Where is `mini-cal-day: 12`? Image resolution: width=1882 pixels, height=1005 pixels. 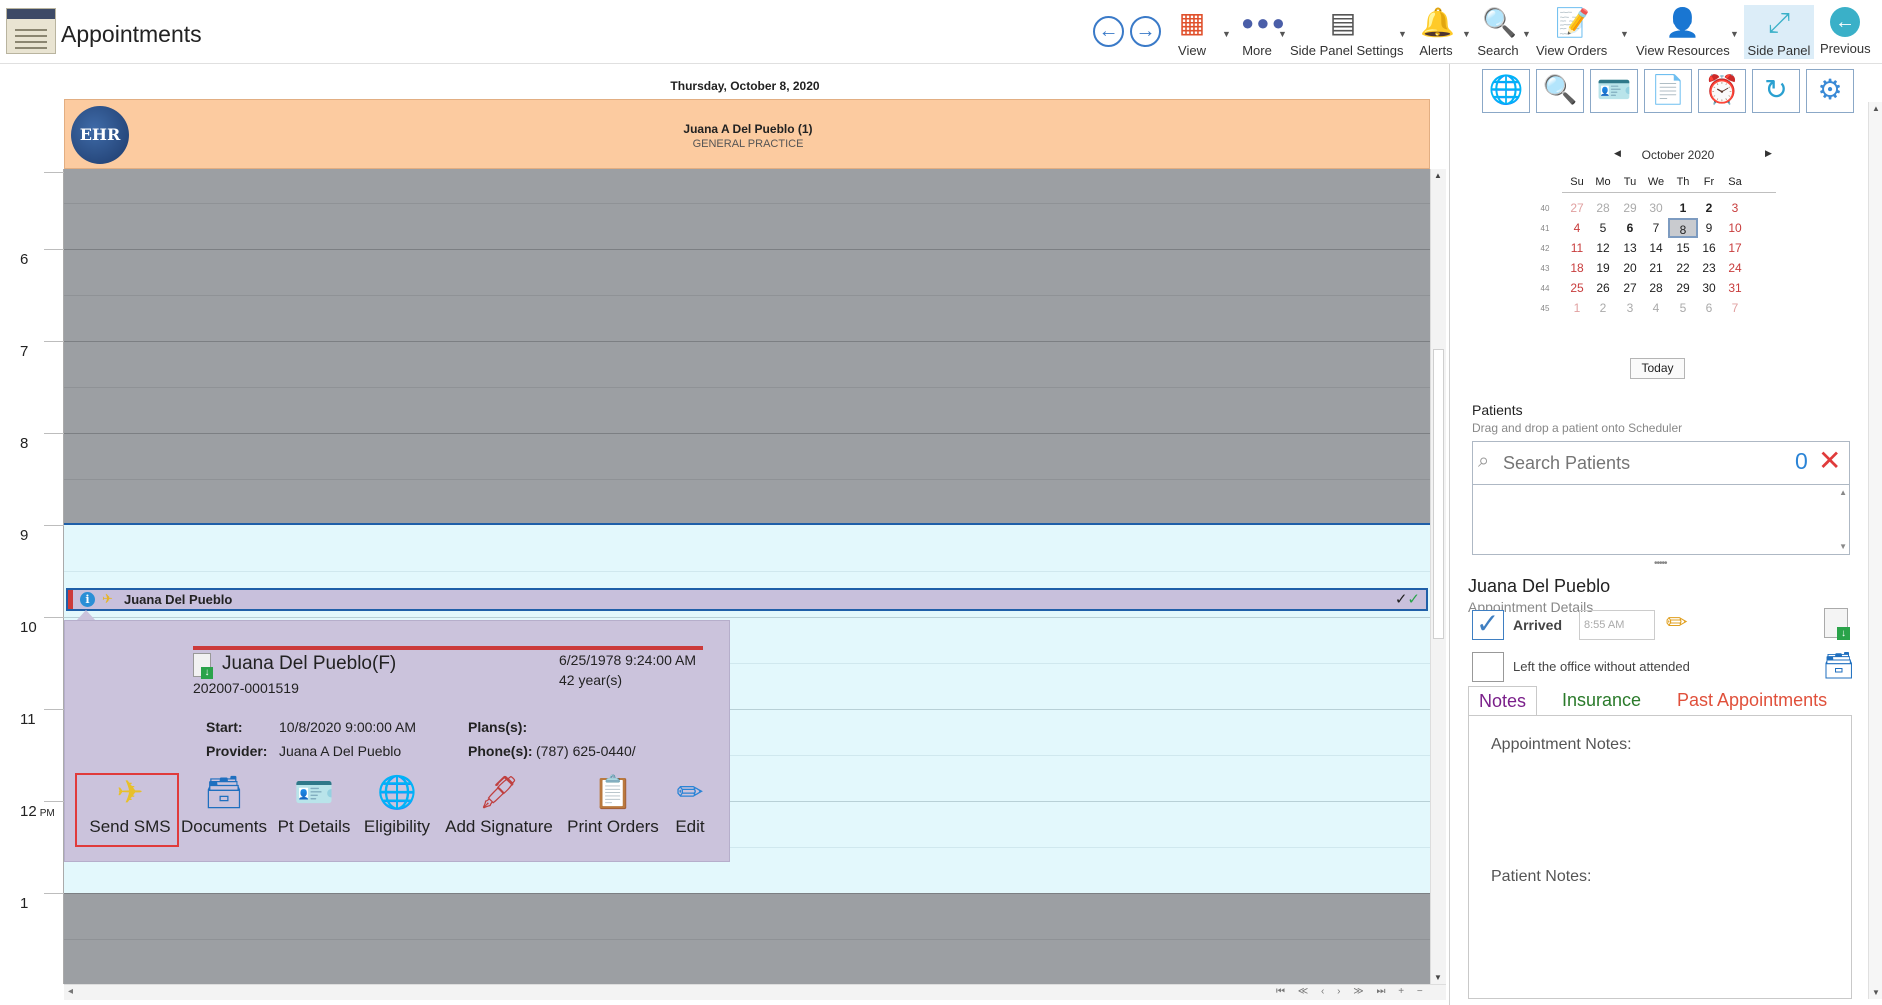
mini-cal-day: 12 is located at coordinates (1603, 248).